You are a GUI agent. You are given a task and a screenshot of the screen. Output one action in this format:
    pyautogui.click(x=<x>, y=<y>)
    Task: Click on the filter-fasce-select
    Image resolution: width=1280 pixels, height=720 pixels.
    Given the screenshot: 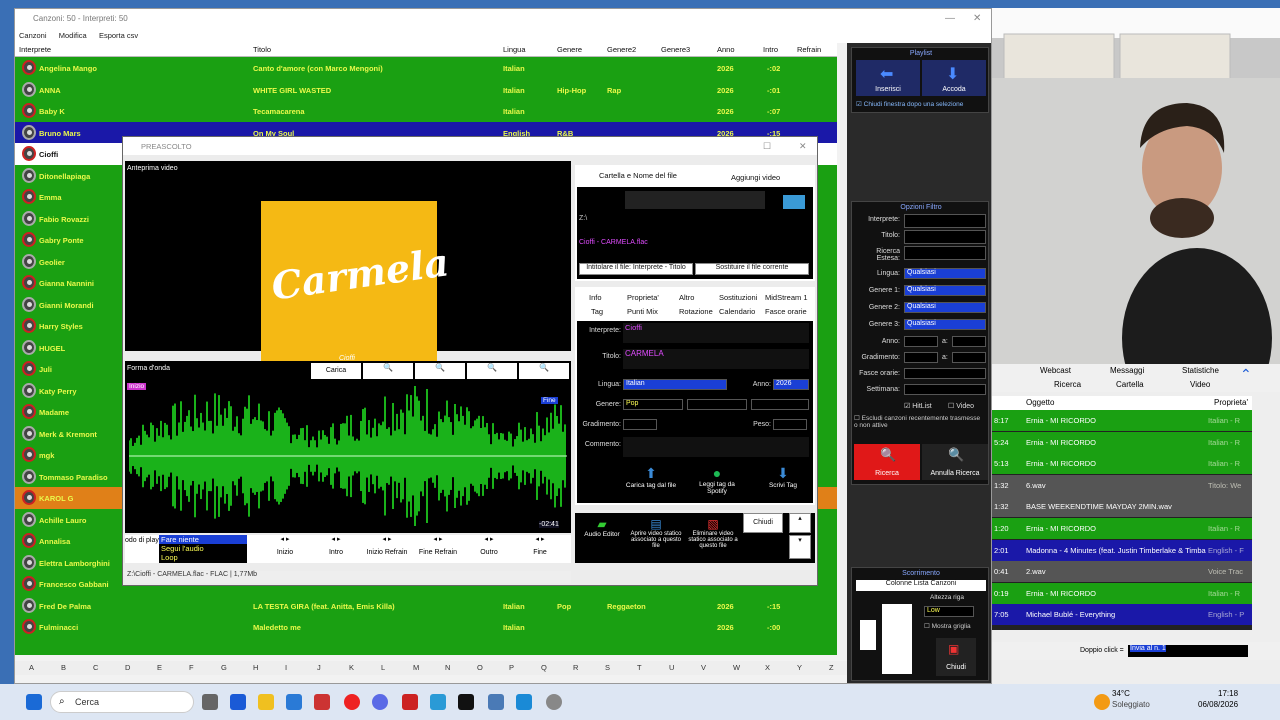 What is the action you would take?
    pyautogui.click(x=945, y=373)
    